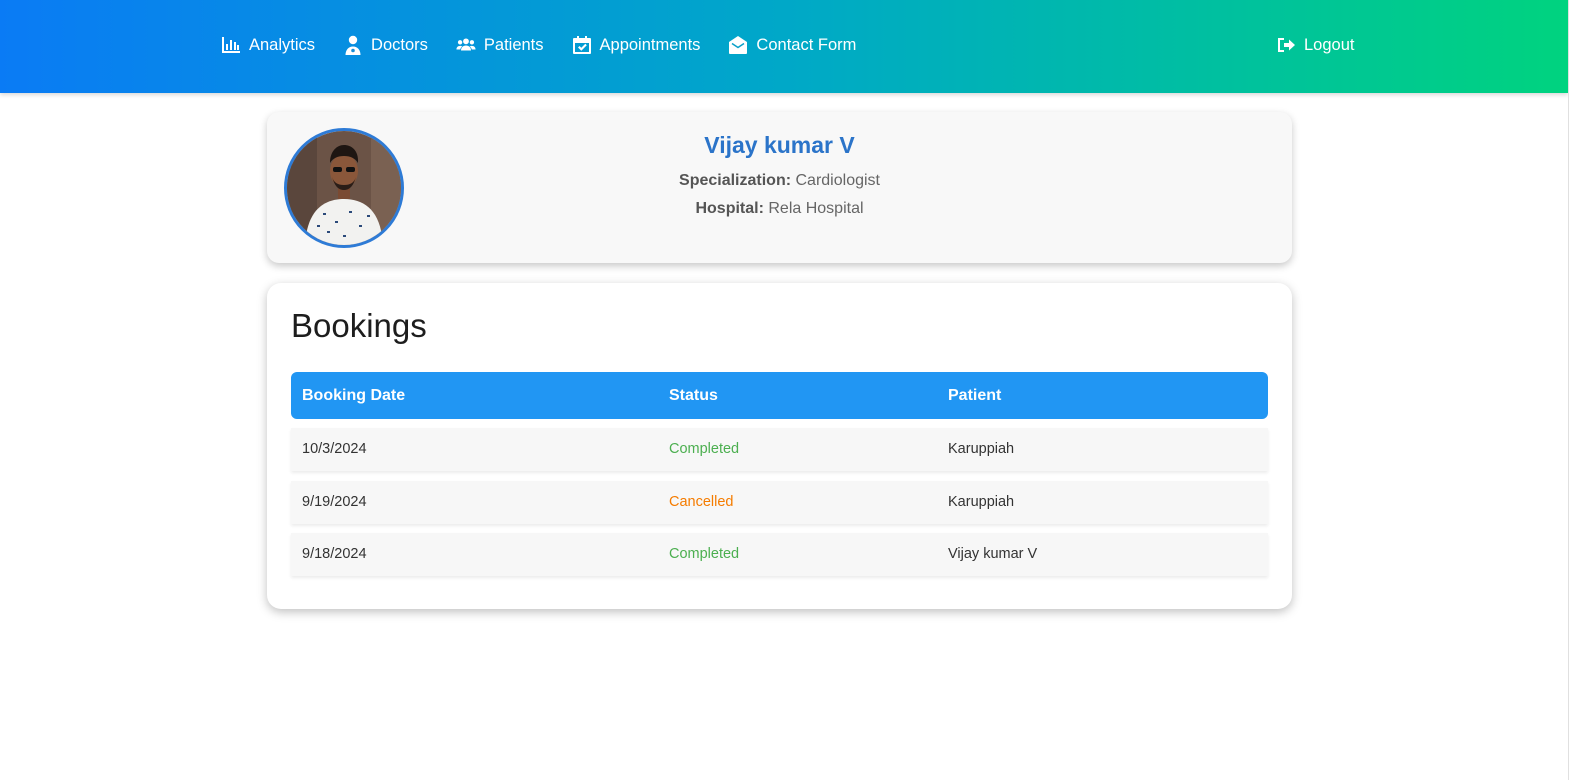 Image resolution: width=1585 pixels, height=780 pixels. Describe the element at coordinates (779, 395) in the screenshot. I see `bookings-table-header: Booking Date Status Patient` at that location.